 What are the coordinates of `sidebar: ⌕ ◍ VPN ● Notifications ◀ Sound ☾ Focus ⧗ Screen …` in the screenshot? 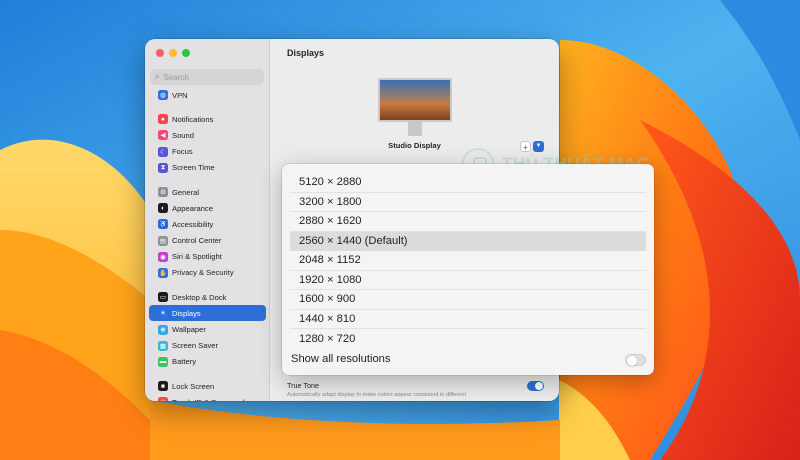 It's located at (207, 220).